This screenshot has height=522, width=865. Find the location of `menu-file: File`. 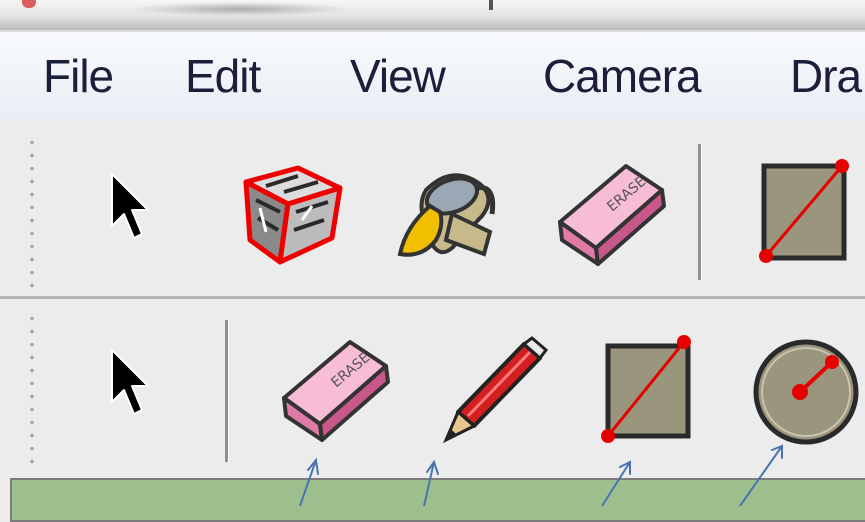

menu-file: File is located at coordinates (78, 76).